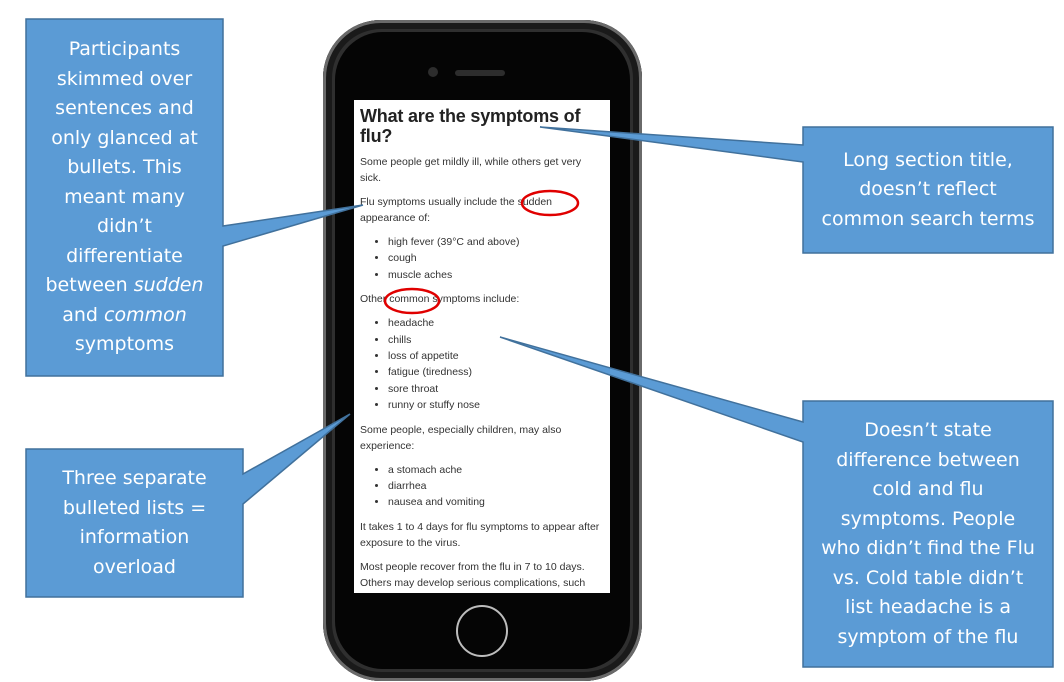  I want to click on callout-line: didn’t, so click(124, 226).